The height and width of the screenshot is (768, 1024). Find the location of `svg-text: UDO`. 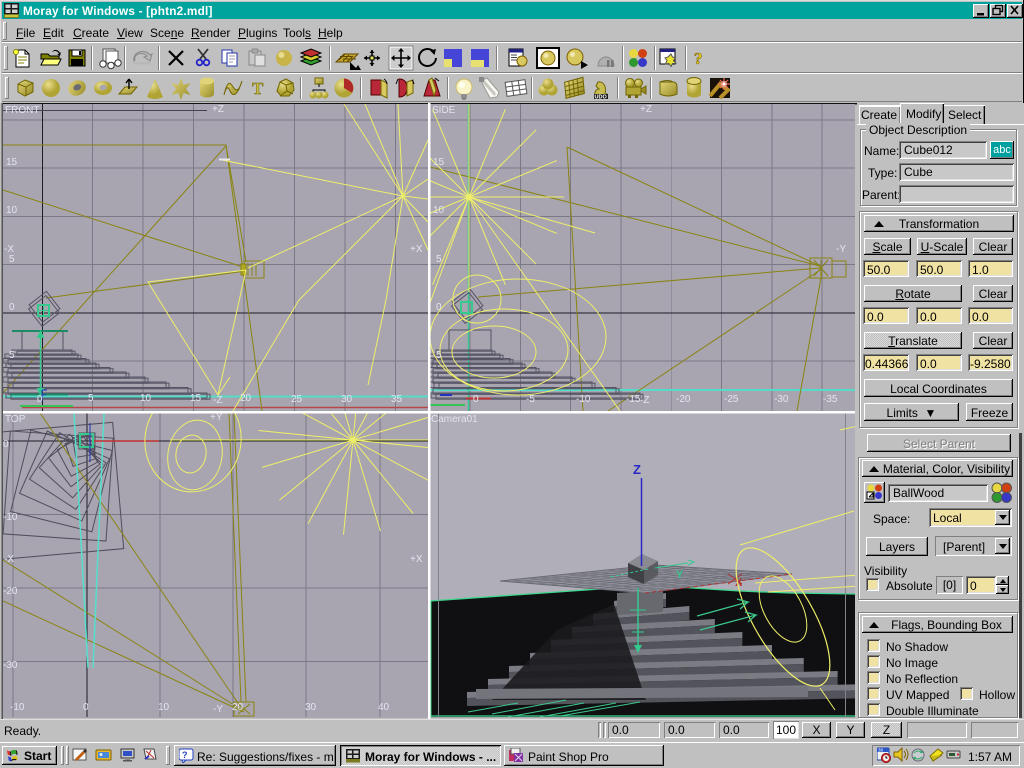

svg-text: UDO is located at coordinates (601, 98).